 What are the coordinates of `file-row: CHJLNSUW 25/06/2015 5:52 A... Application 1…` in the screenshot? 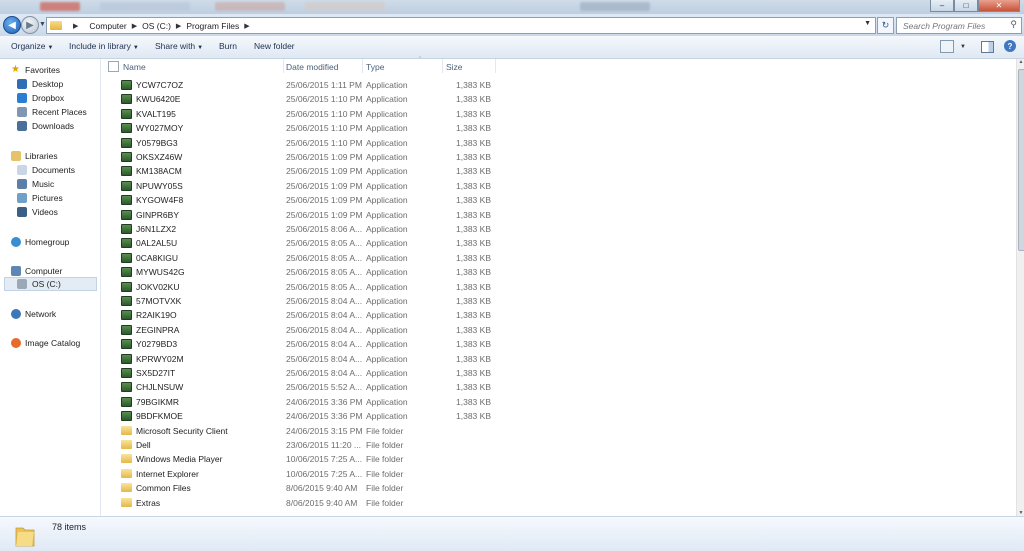 It's located at (301, 387).